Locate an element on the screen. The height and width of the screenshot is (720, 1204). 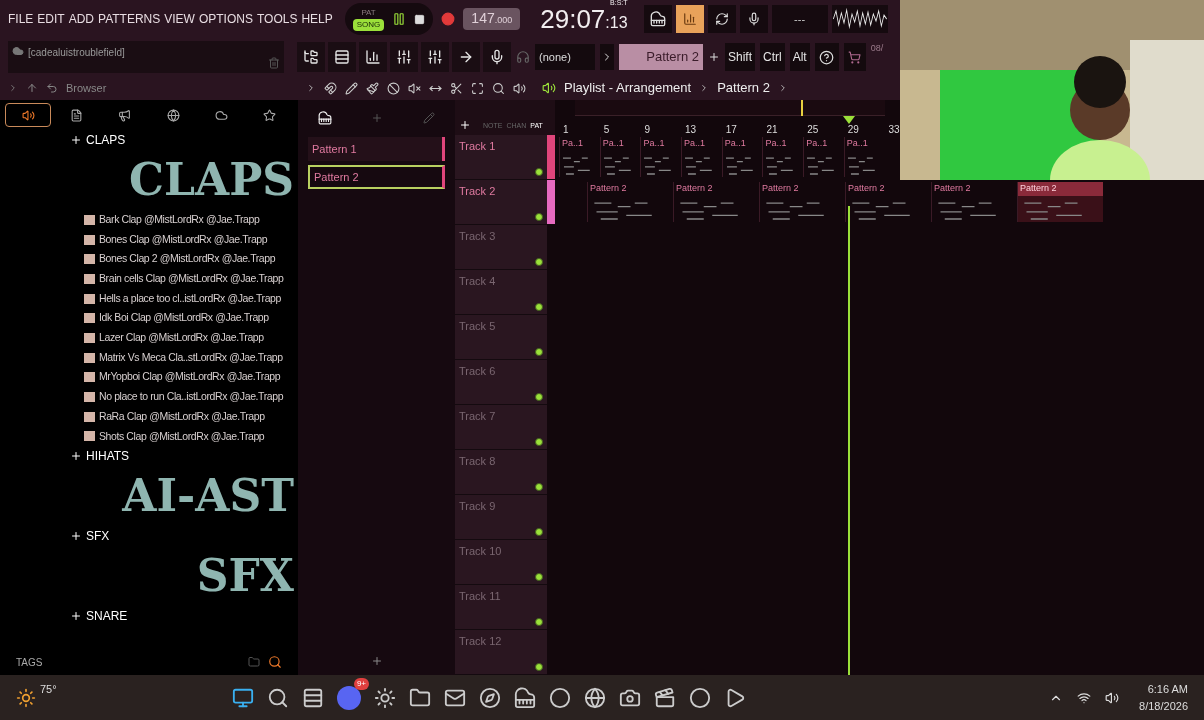
sample-item: Shots Clap @MistLordRx @Jae.Trapp is located at coordinates (182, 436).